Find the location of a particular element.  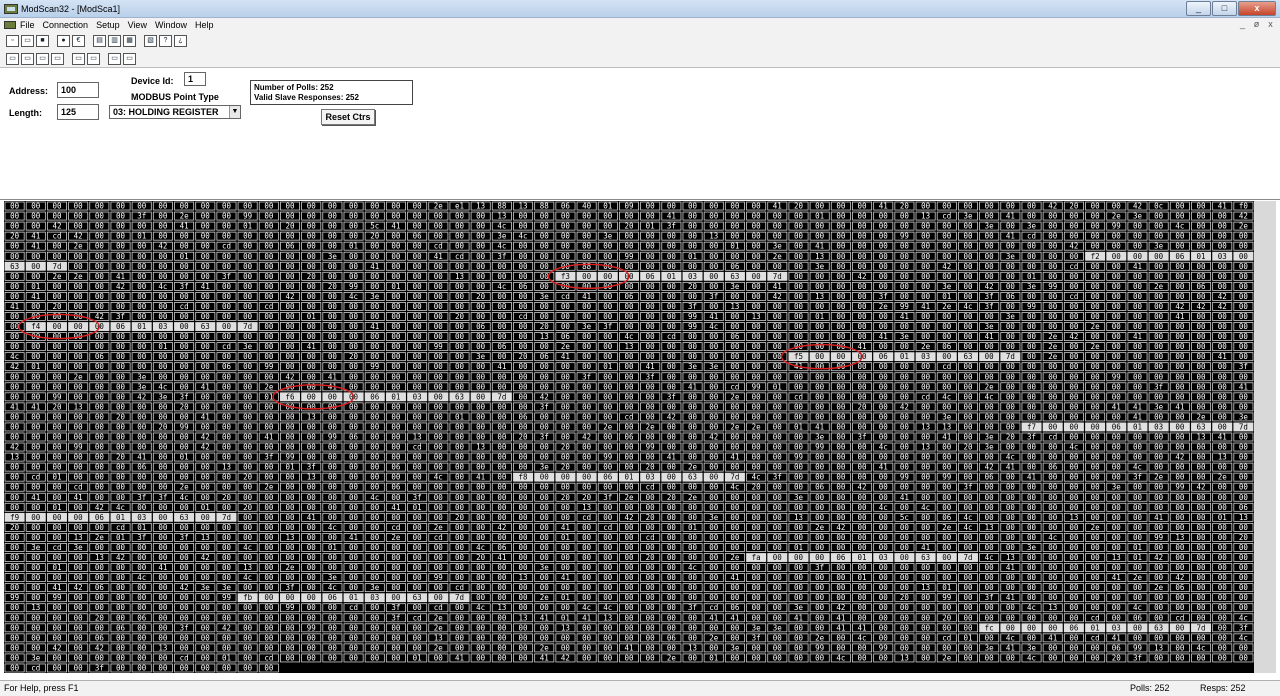

monitor-icon: ▦ is located at coordinates (129, 41).